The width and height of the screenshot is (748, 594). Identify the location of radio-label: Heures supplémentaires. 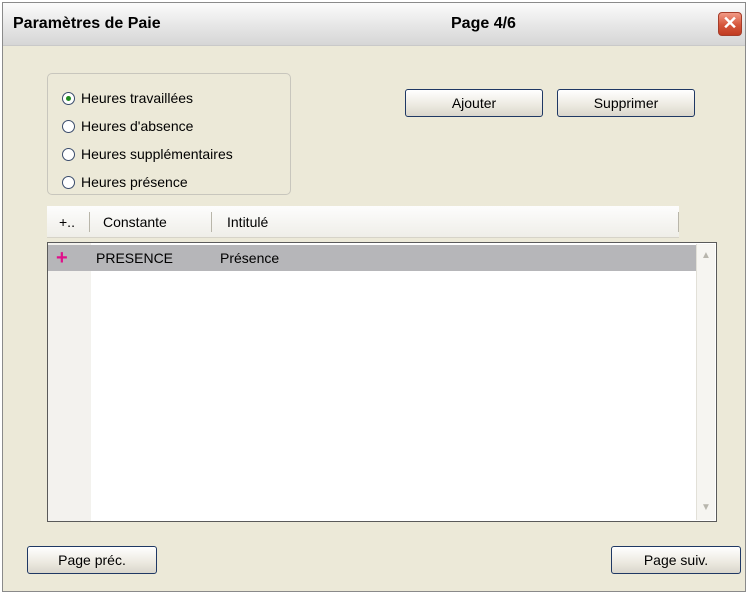
(157, 154).